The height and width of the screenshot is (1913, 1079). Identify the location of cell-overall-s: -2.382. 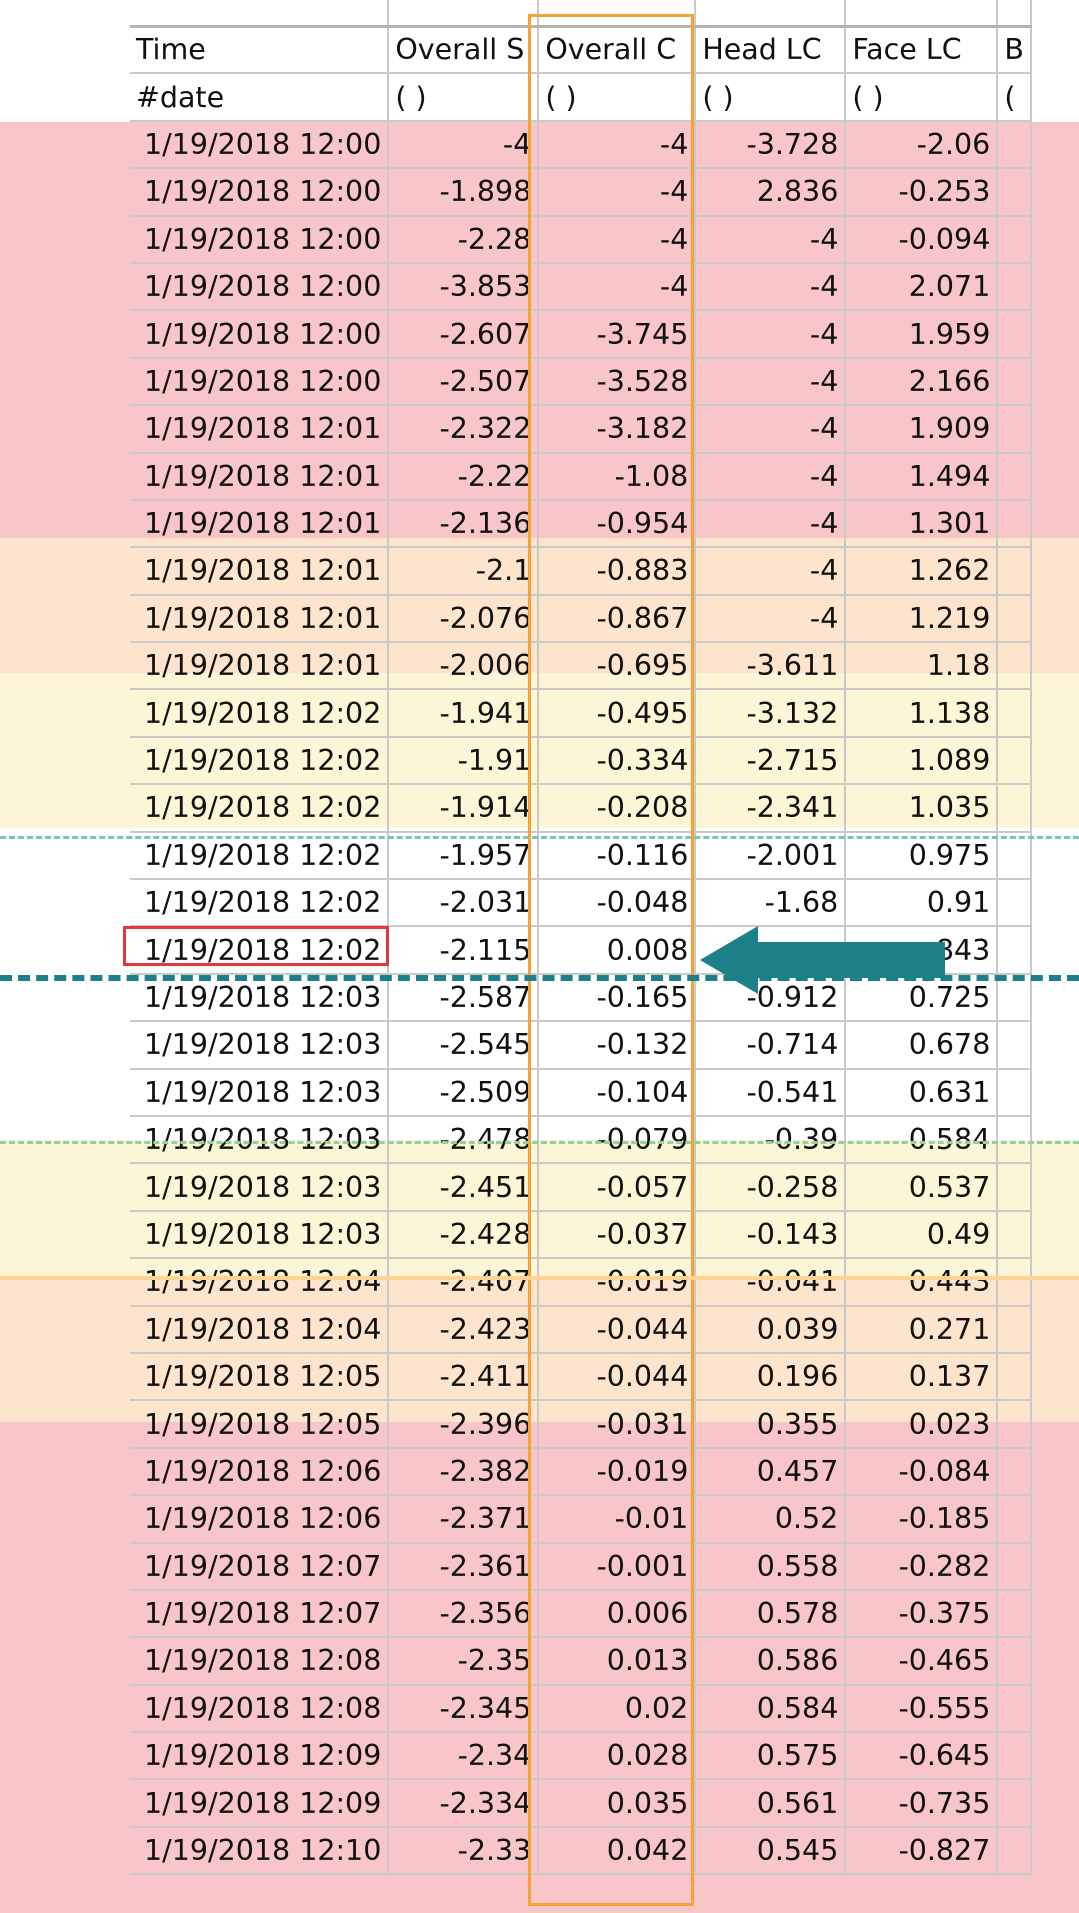
(464, 1472).